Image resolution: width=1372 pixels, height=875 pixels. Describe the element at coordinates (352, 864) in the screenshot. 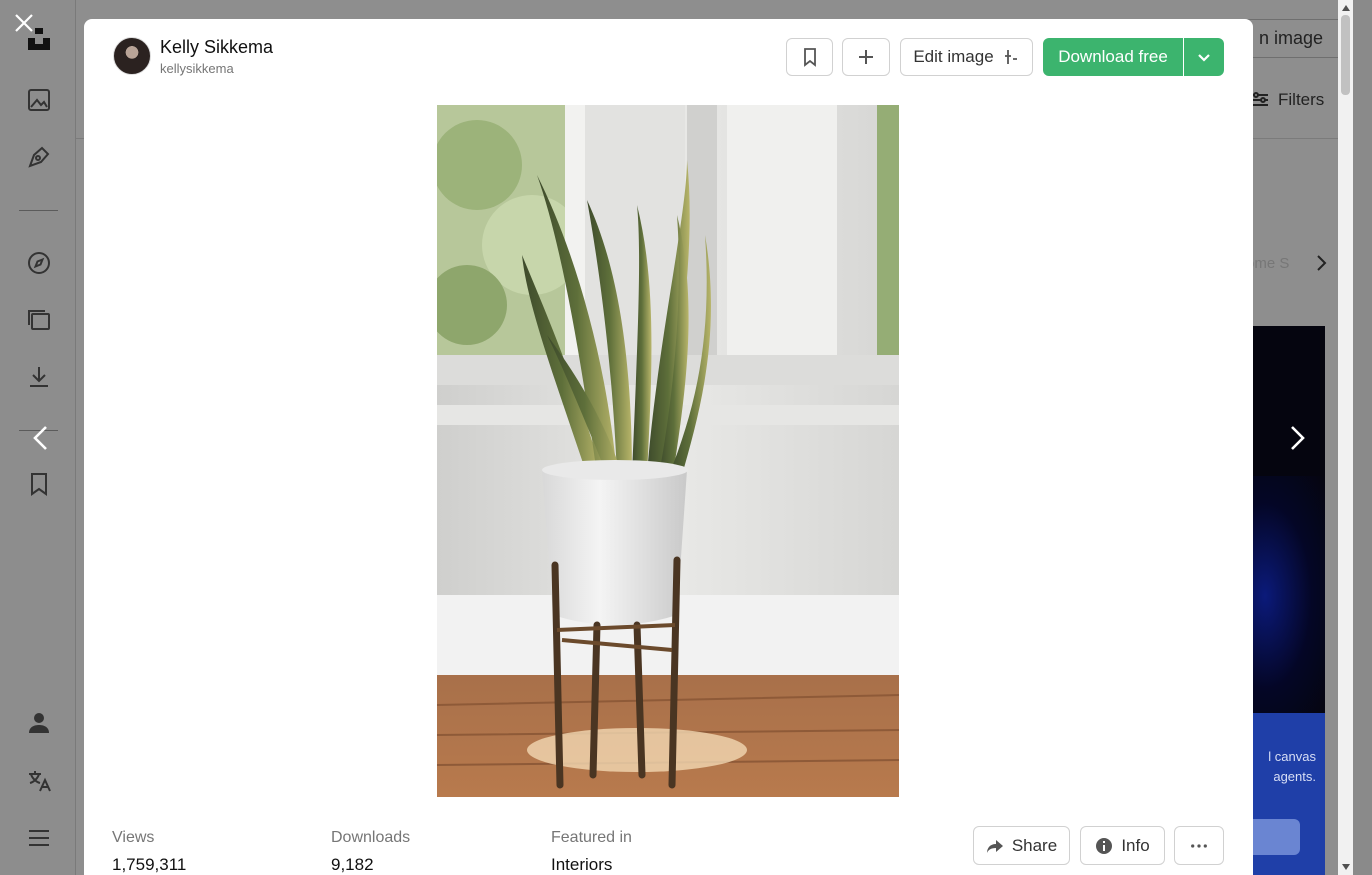

I see `downloads-value: 9,182` at that location.